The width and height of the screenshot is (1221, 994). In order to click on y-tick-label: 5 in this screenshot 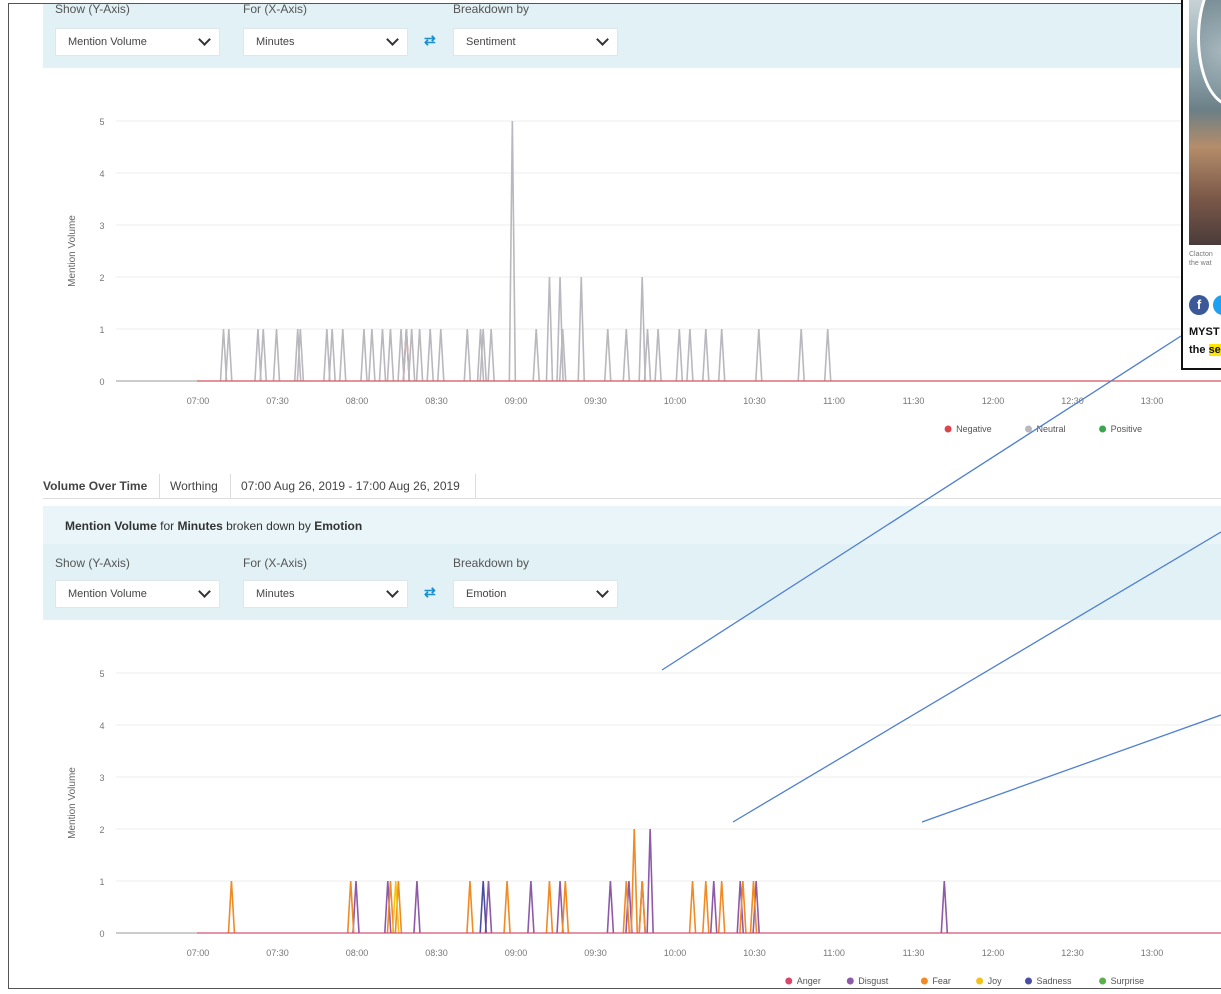, I will do `click(101, 674)`.